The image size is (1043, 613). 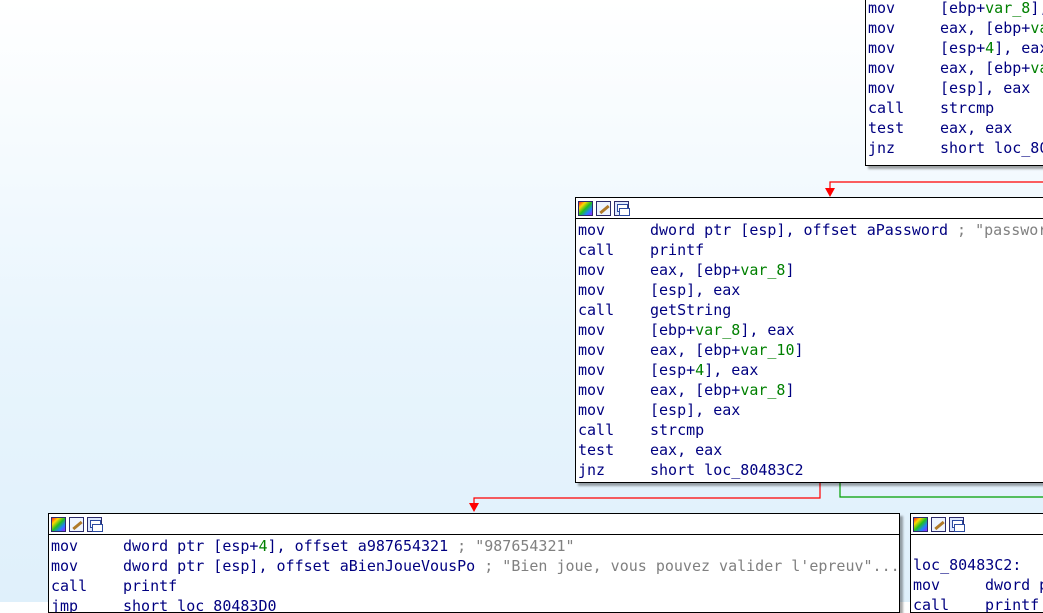 What do you see at coordinates (474, 604) in the screenshot?
I see `instruction-line: jmp short loc_80483D0` at bounding box center [474, 604].